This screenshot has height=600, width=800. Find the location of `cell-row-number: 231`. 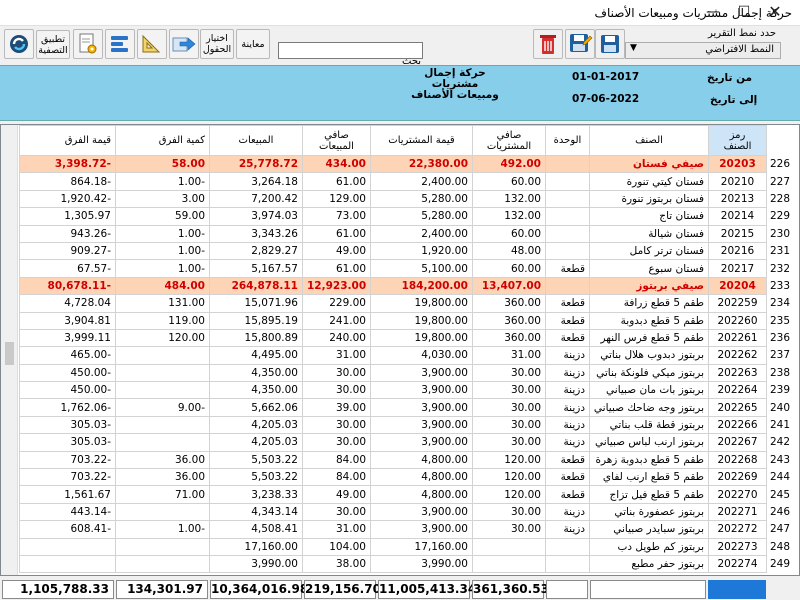

cell-row-number: 231 is located at coordinates (782, 251).